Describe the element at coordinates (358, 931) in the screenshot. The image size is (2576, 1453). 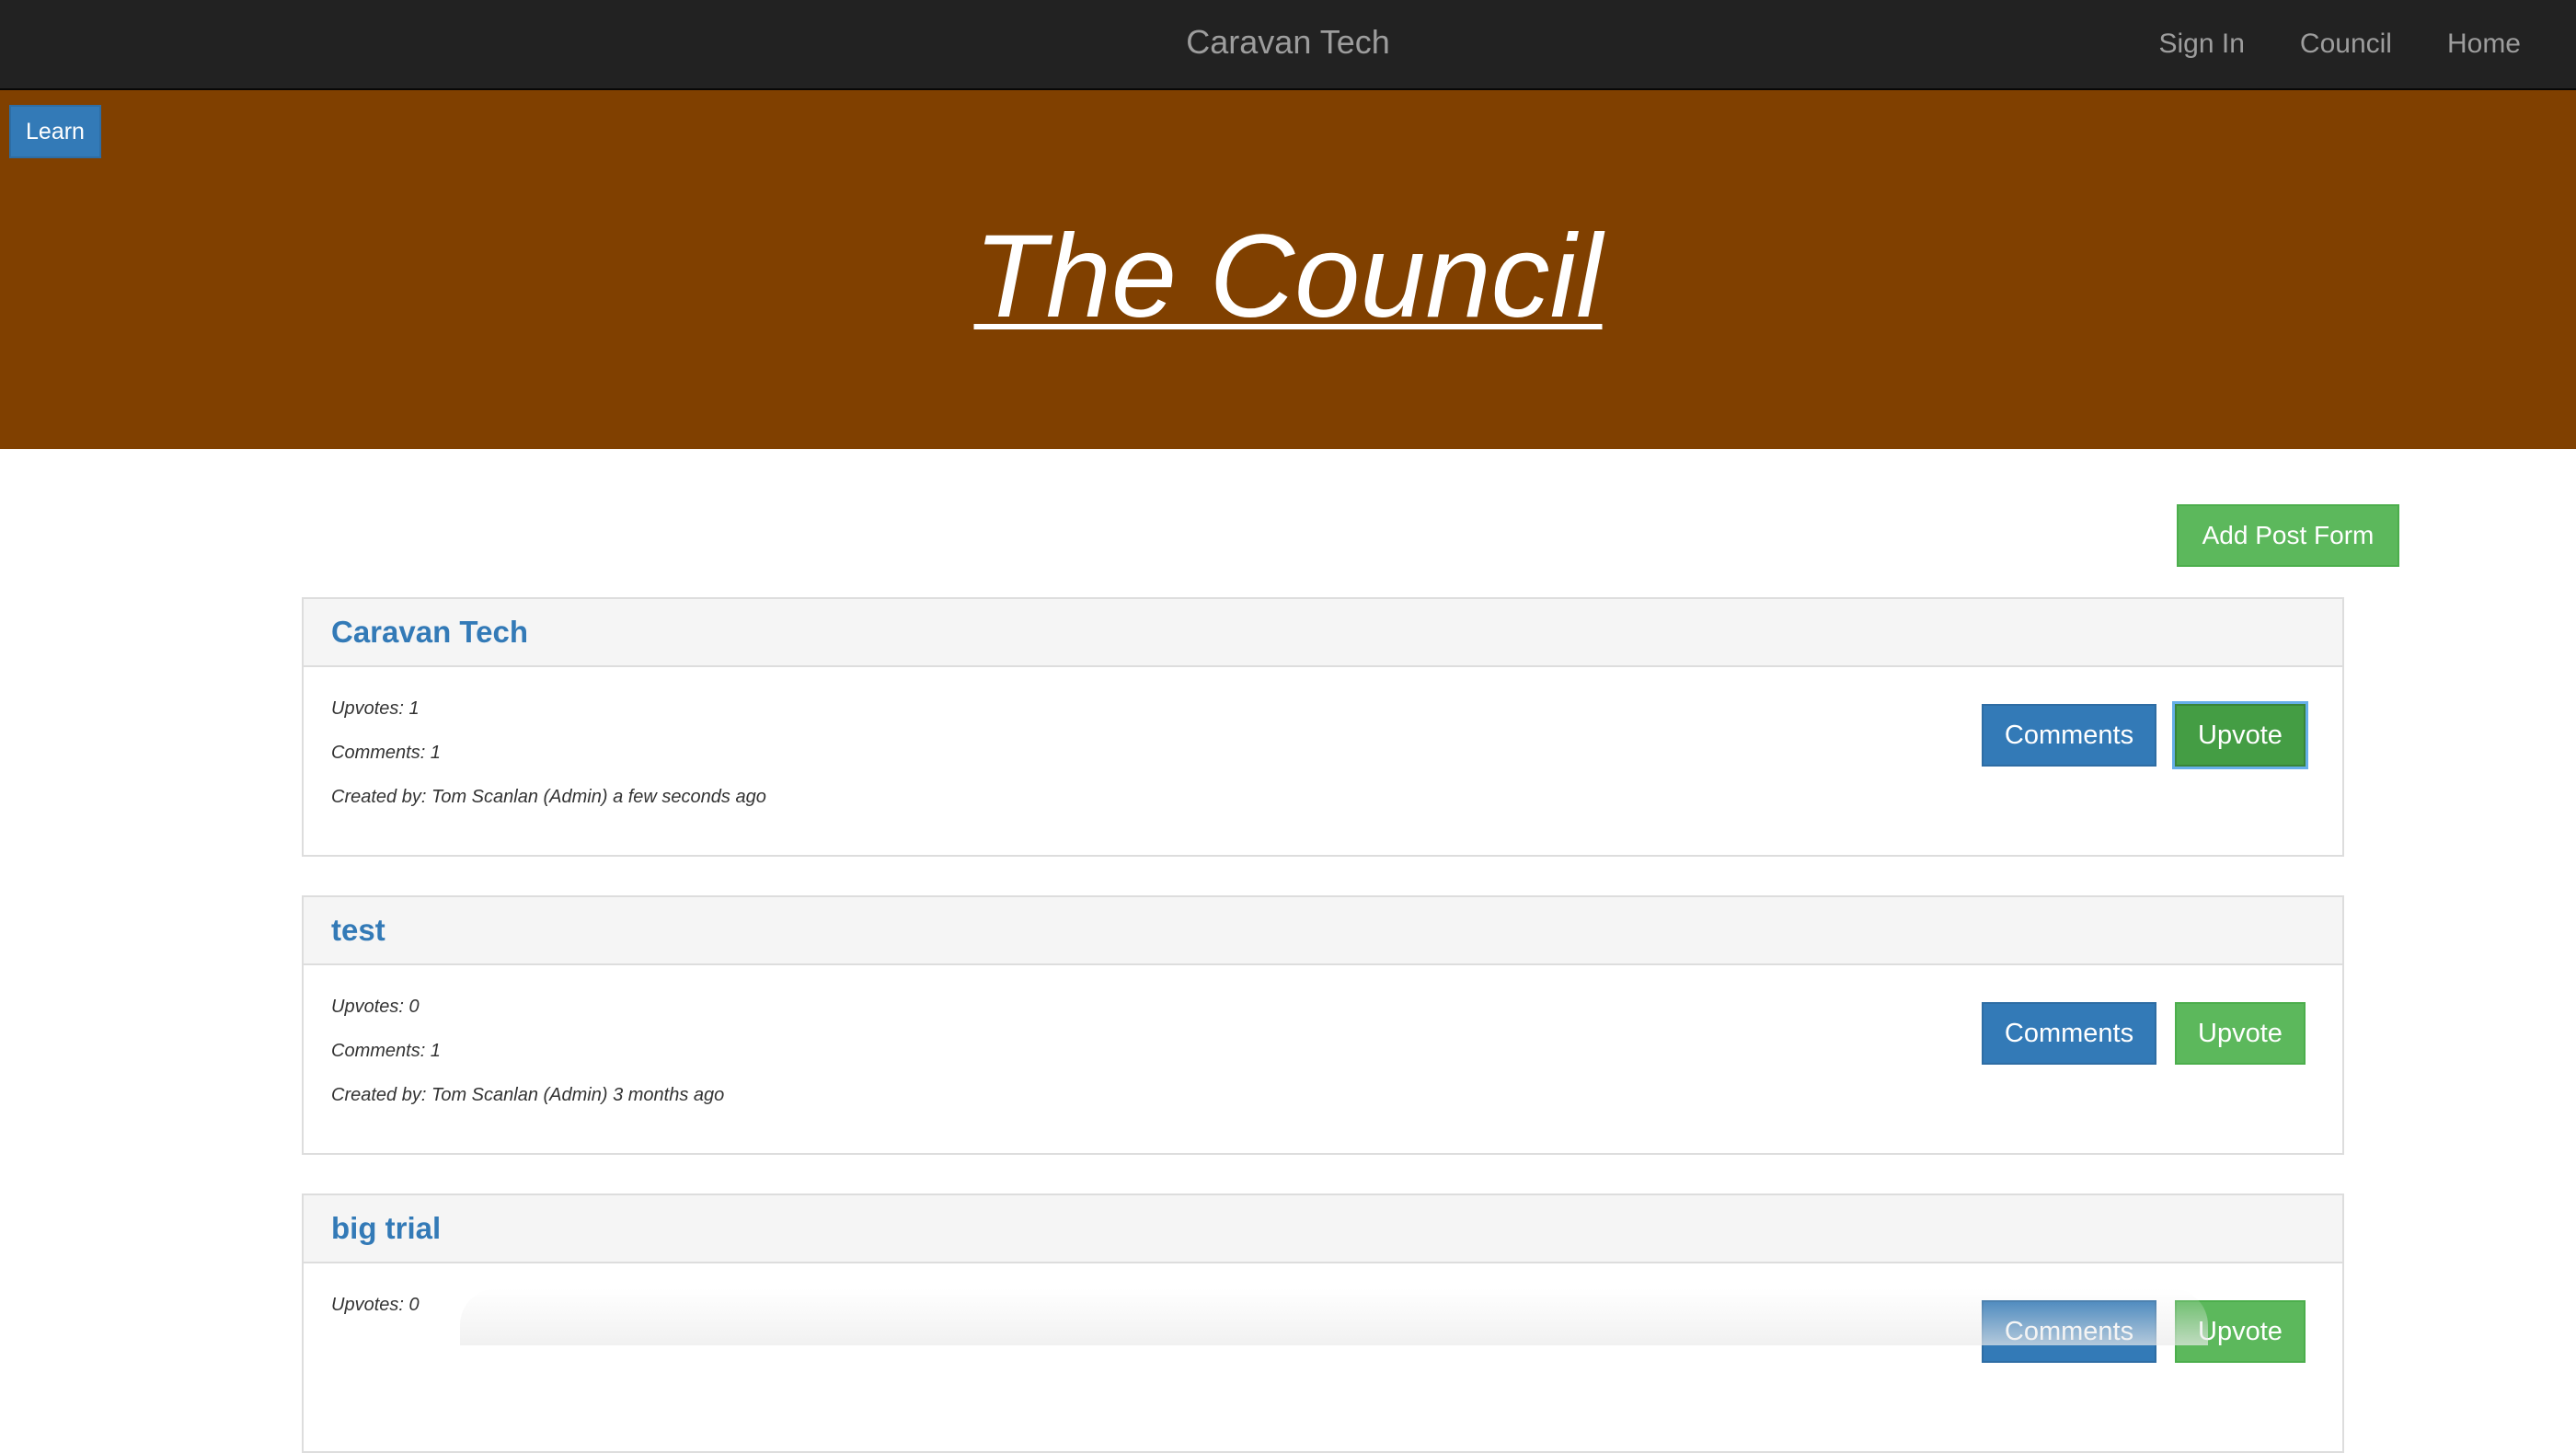
I see `post-title-link: test` at that location.